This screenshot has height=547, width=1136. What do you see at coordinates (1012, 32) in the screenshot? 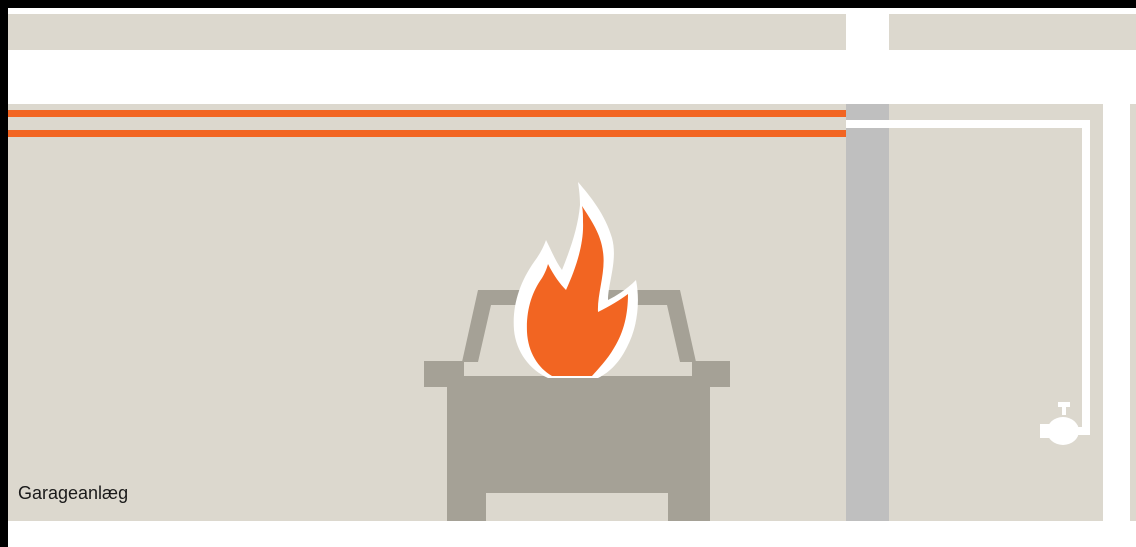
I see `upper-wall-right` at bounding box center [1012, 32].